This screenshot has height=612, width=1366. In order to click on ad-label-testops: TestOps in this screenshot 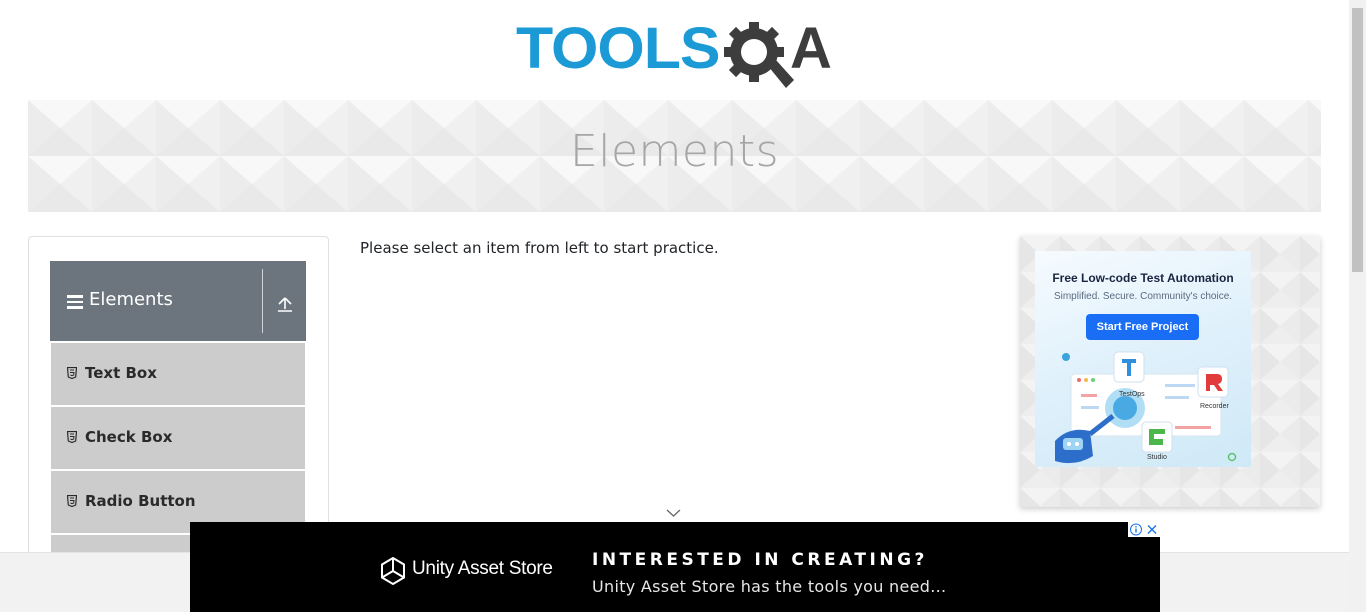, I will do `click(1132, 394)`.